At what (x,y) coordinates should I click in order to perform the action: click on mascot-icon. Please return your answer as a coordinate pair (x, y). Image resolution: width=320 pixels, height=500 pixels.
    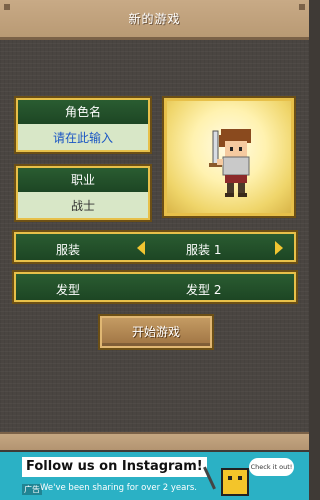
    Looking at the image, I should click on (235, 482).